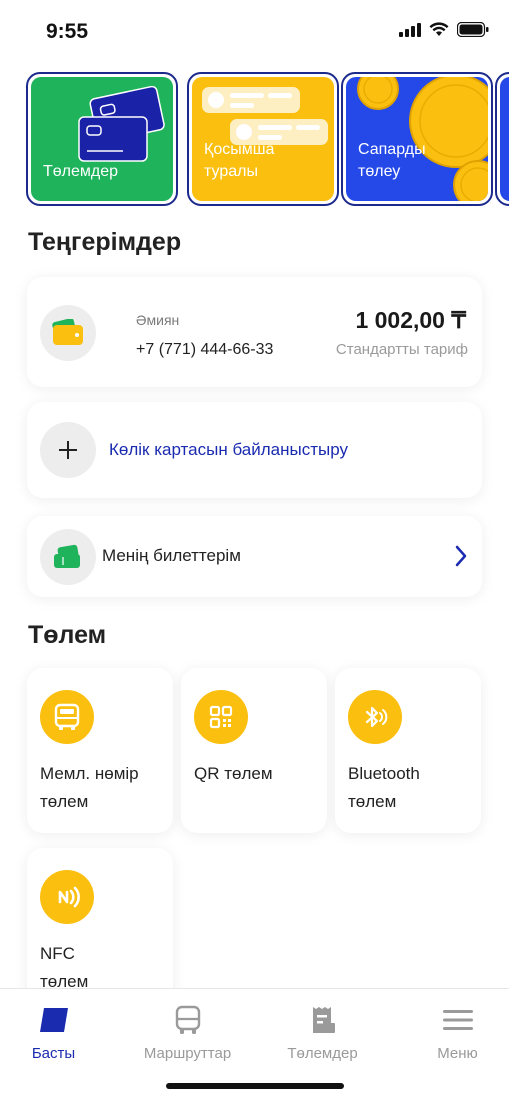 The image size is (509, 1102). Describe the element at coordinates (461, 556) in the screenshot. I see `chevron-right-icon` at that location.